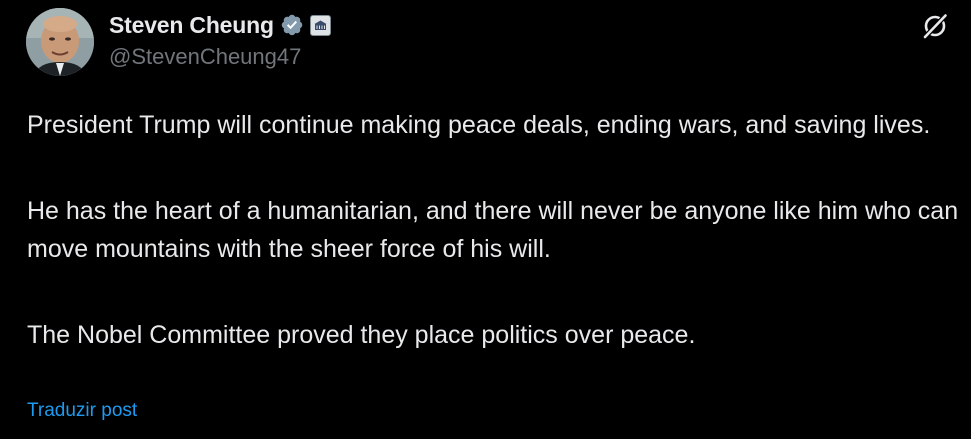 The width and height of the screenshot is (971, 439). I want to click on author-name-row: Steven Cheung, so click(220, 25).